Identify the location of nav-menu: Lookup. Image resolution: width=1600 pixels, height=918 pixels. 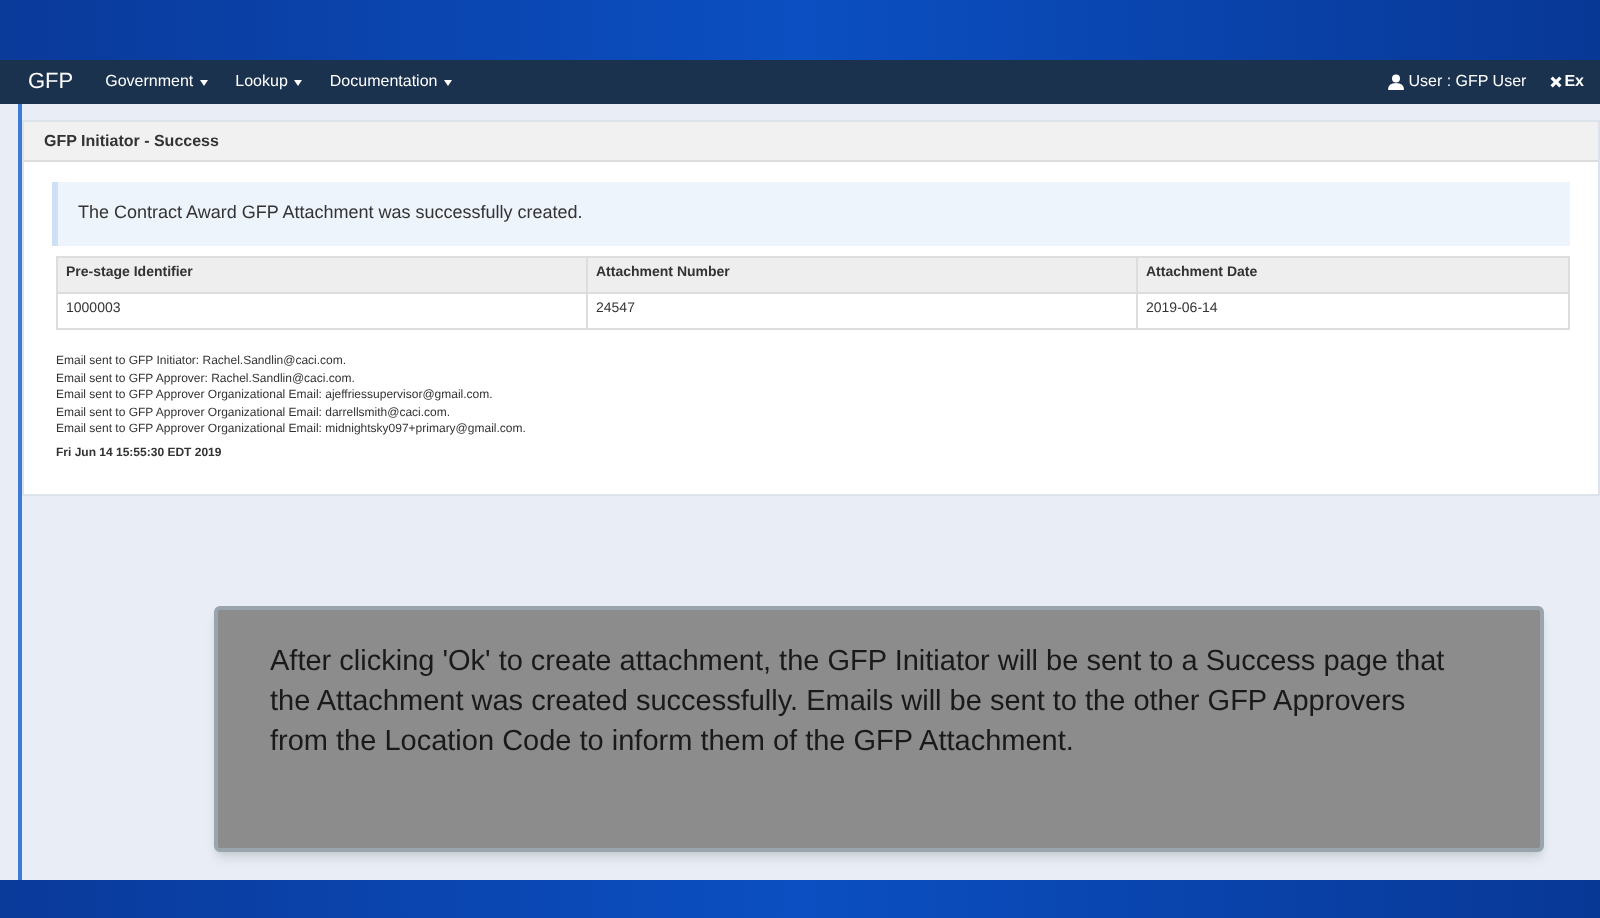
(268, 82).